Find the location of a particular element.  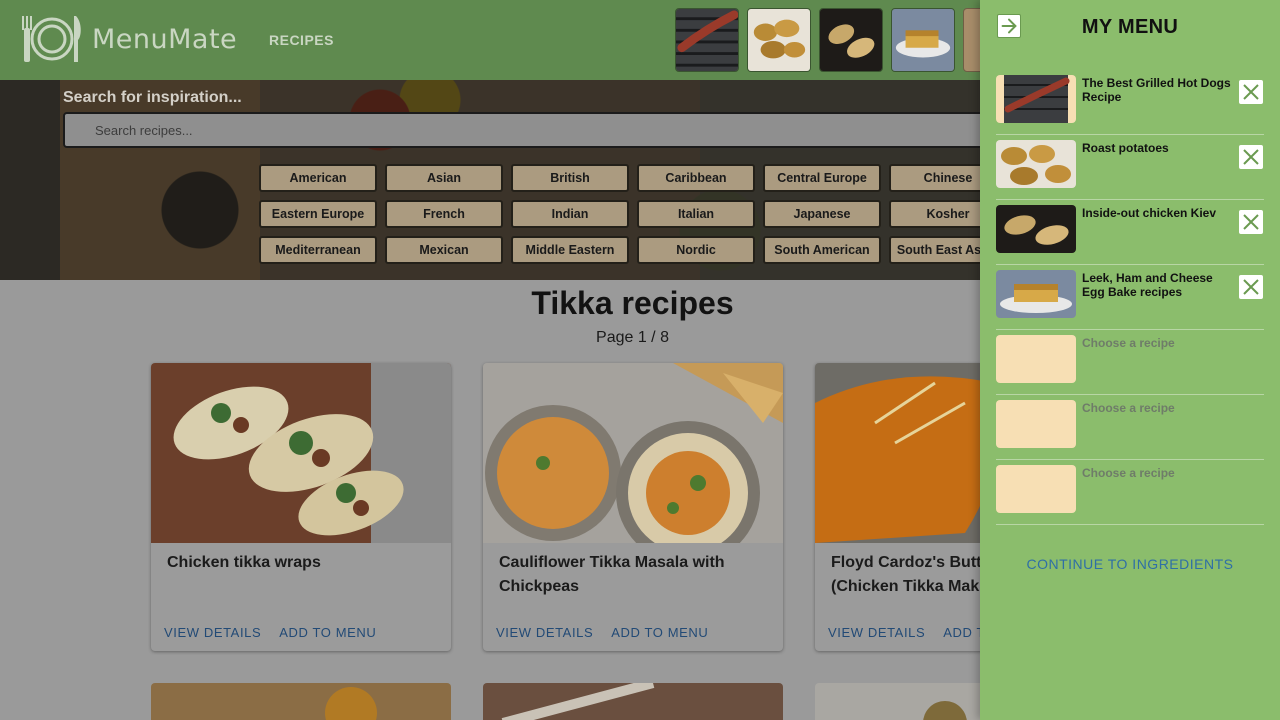

cuisine-chip: Middle Eastern is located at coordinates (570, 250).